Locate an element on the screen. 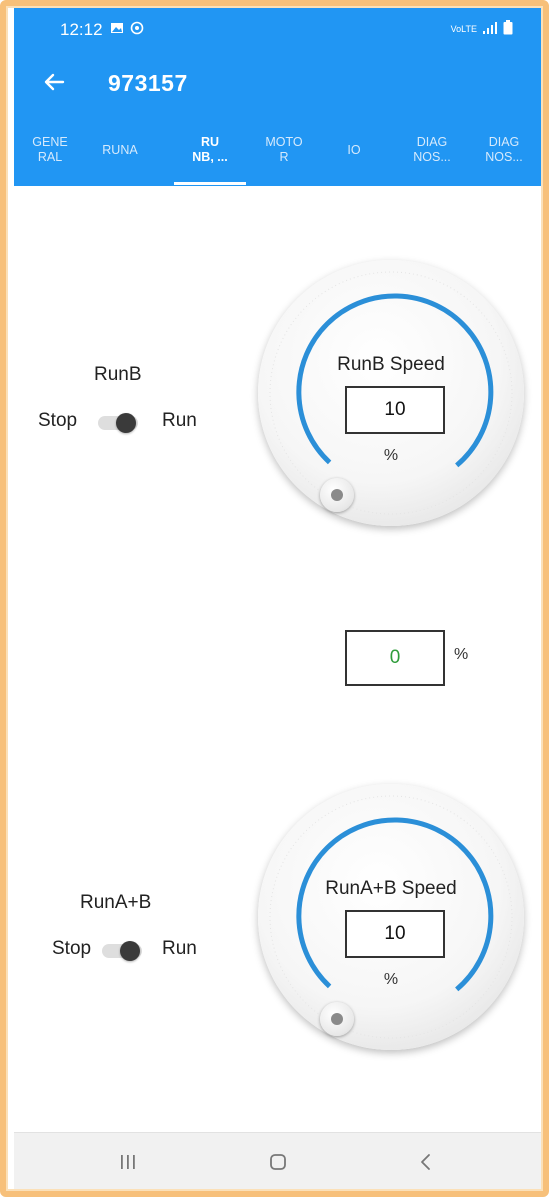 This screenshot has width=549, height=1197. recent-apps-icon is located at coordinates (128, 1162).